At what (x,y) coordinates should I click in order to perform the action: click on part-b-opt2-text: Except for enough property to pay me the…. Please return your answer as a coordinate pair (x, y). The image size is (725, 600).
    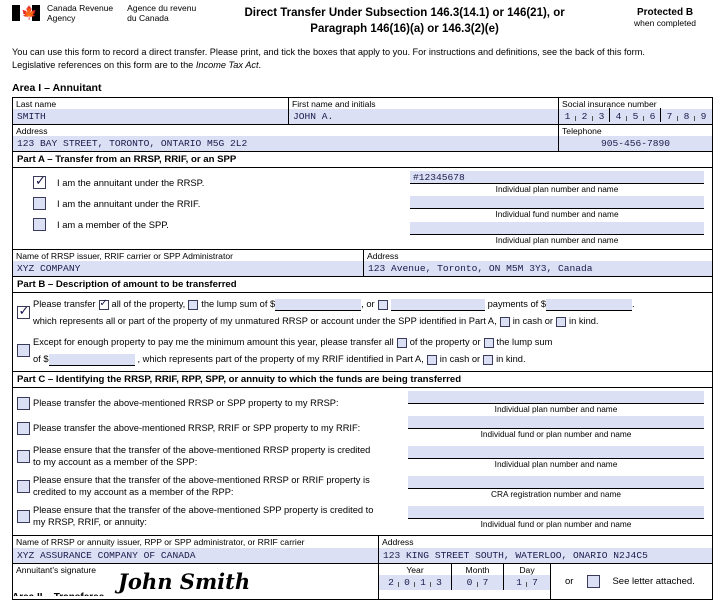
    Looking at the image, I should click on (372, 351).